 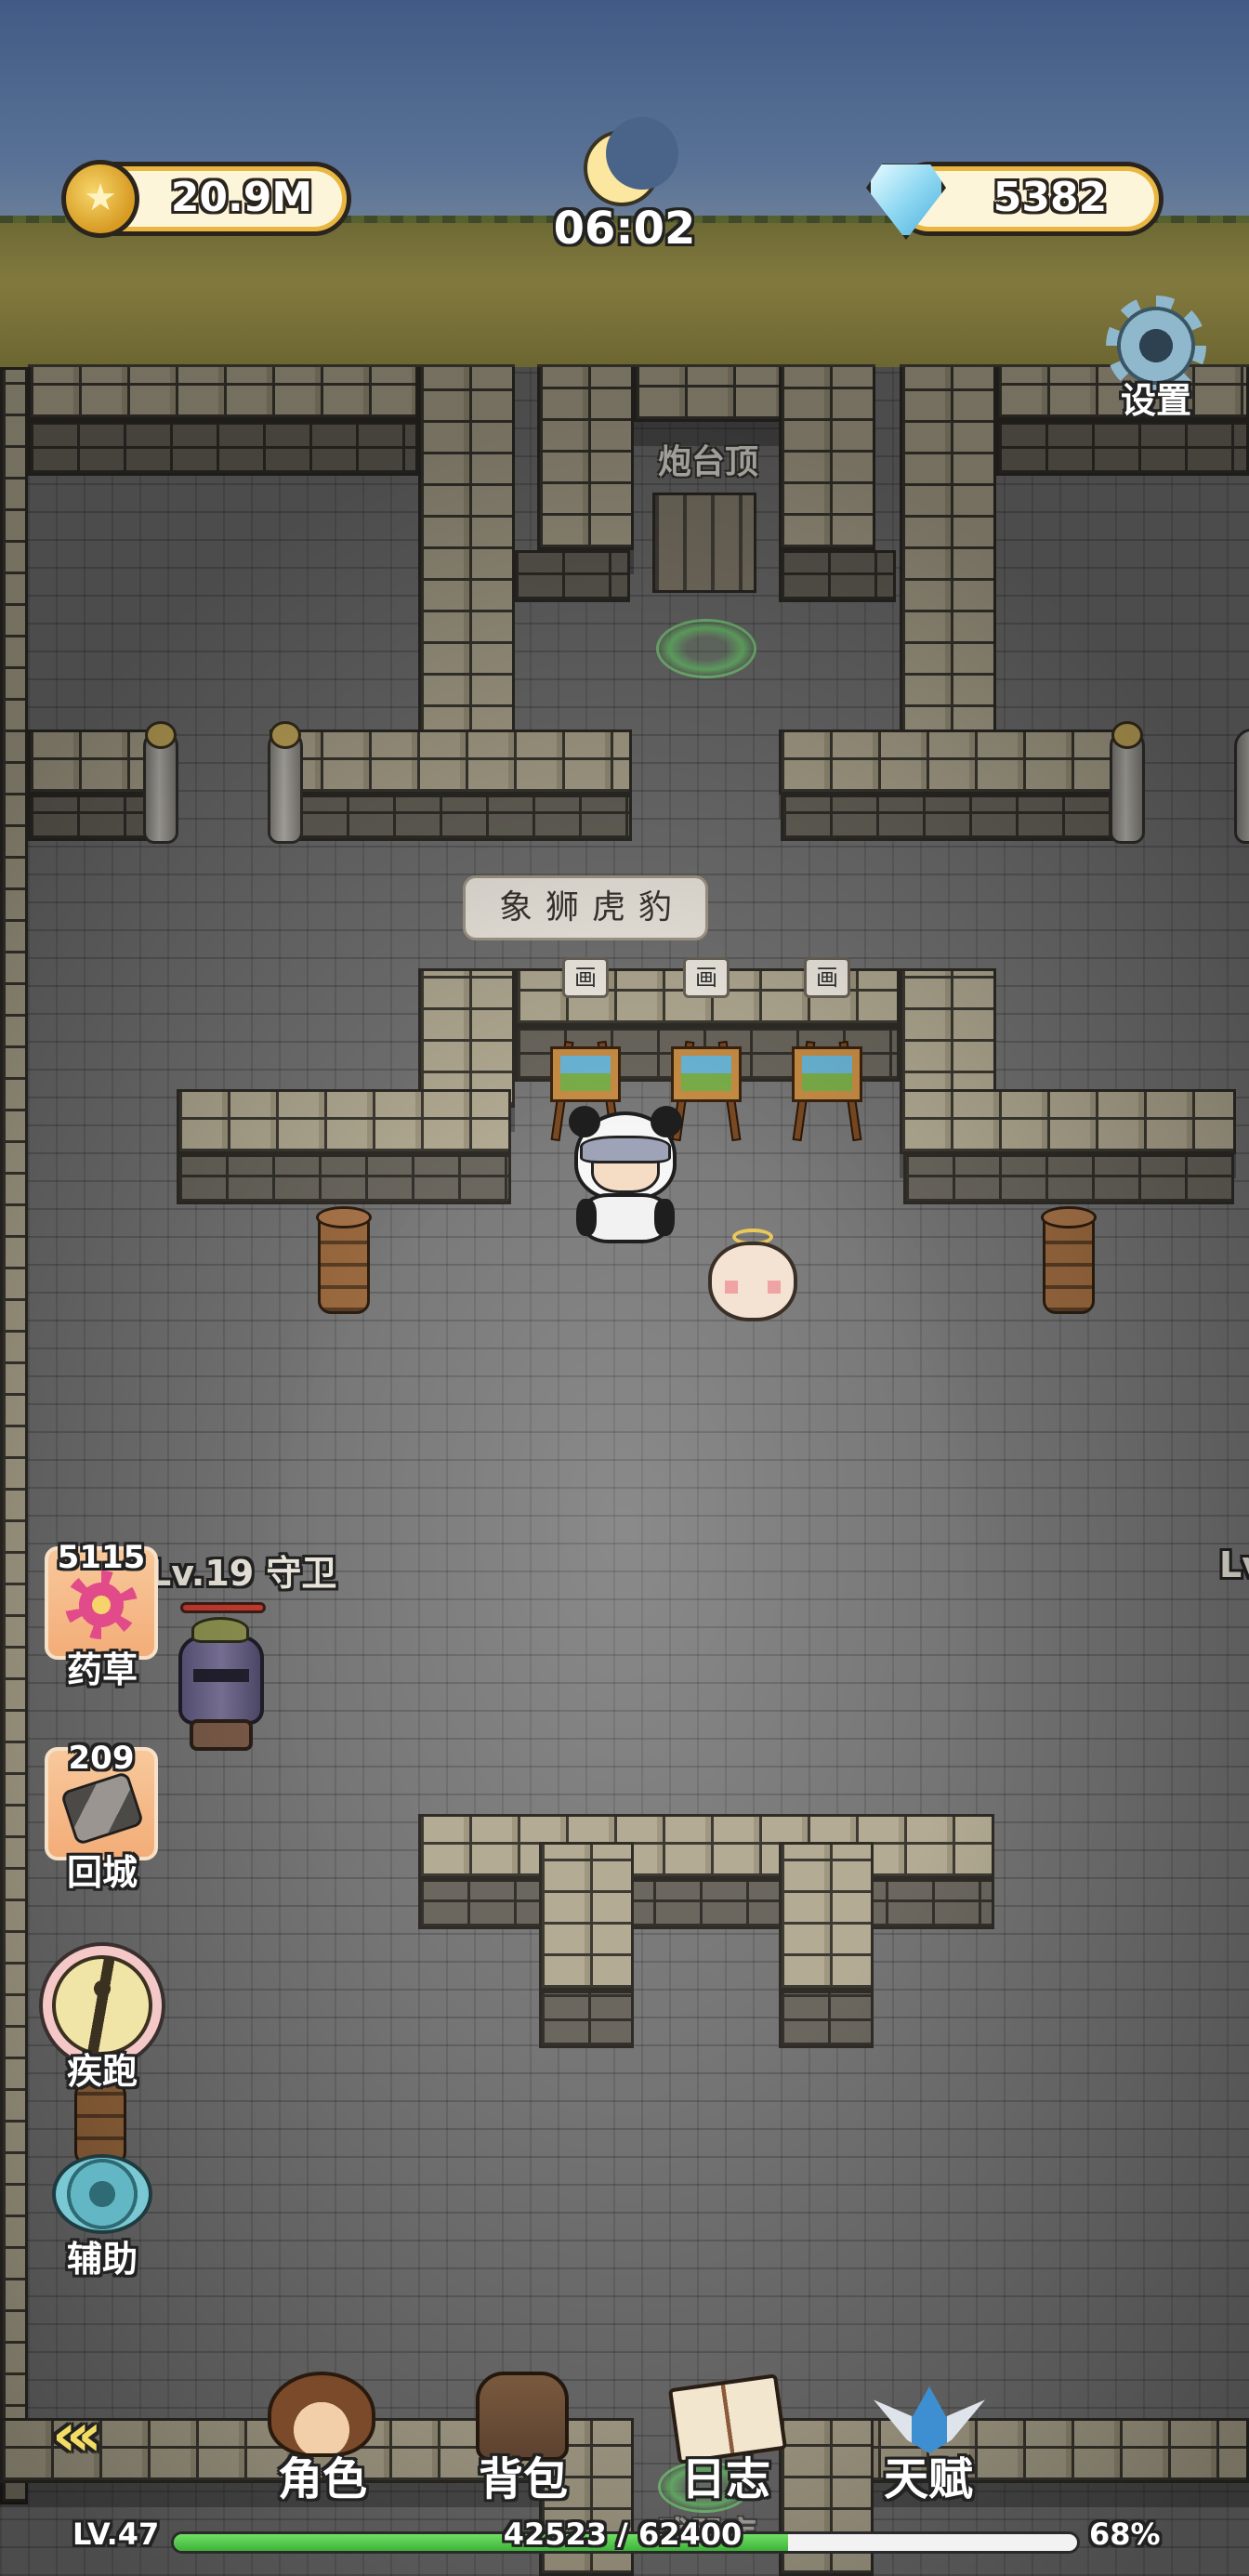 I want to click on assist-label: 辅助, so click(x=102, y=2259).